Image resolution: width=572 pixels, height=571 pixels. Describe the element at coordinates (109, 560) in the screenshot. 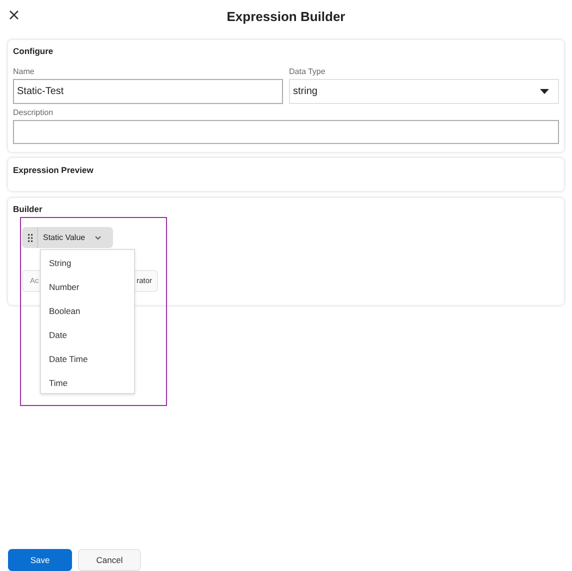

I see `cancel-button: Cancel` at that location.